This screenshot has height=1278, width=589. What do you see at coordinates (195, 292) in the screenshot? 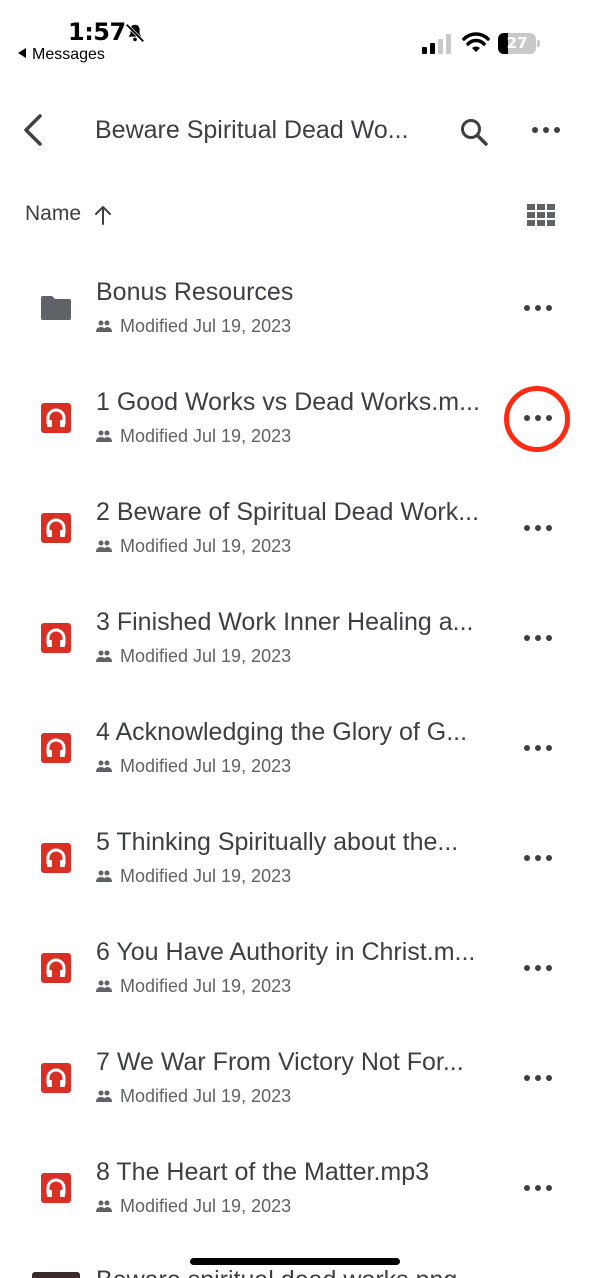
I see `file-name: Bonus Resources` at bounding box center [195, 292].